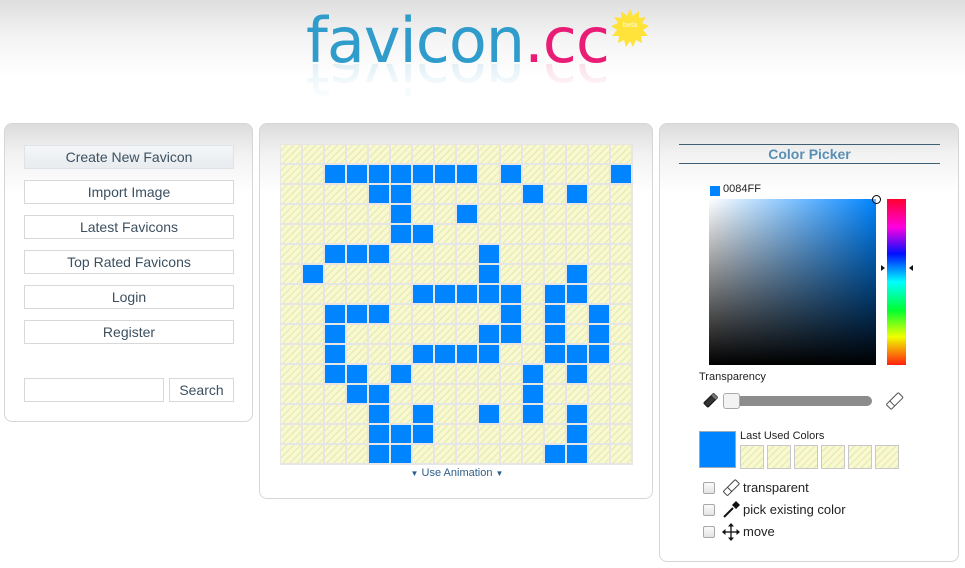 This screenshot has height=568, width=965. I want to click on login-button: Login, so click(129, 297).